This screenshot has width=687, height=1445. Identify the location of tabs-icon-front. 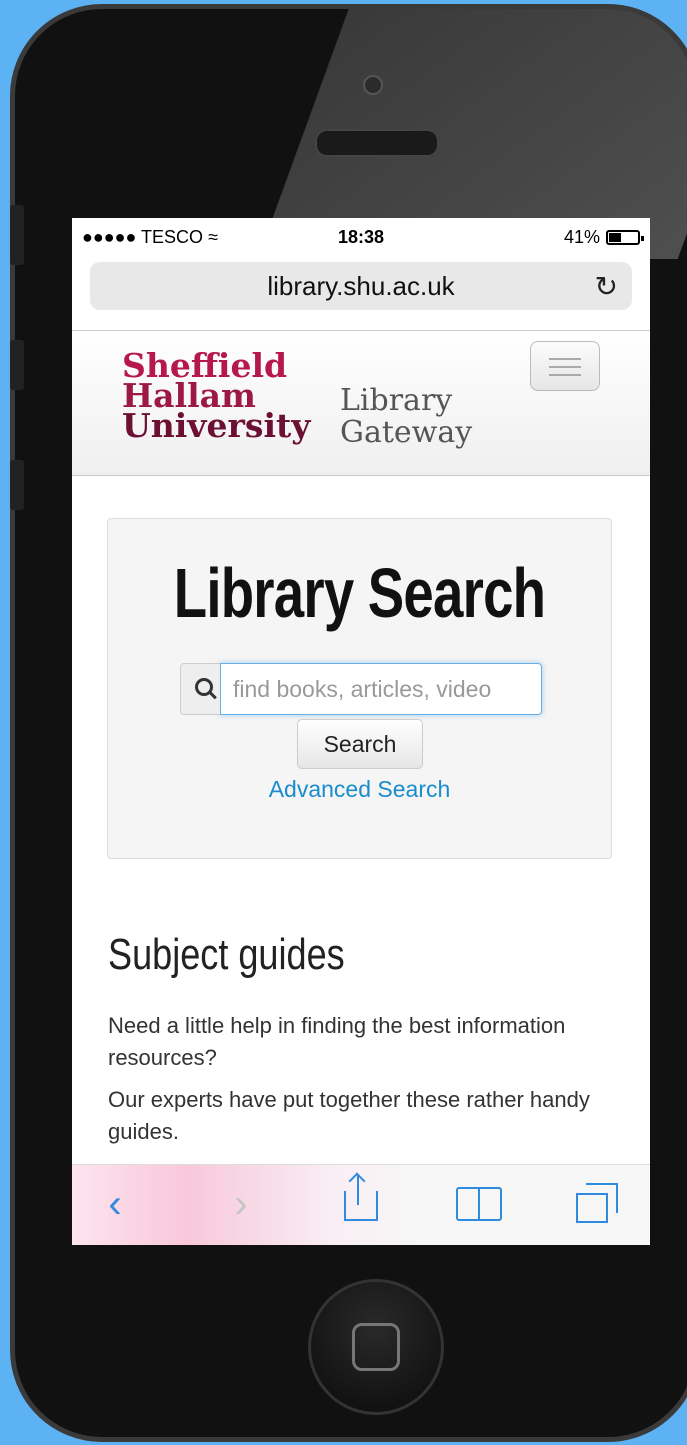
(592, 1208).